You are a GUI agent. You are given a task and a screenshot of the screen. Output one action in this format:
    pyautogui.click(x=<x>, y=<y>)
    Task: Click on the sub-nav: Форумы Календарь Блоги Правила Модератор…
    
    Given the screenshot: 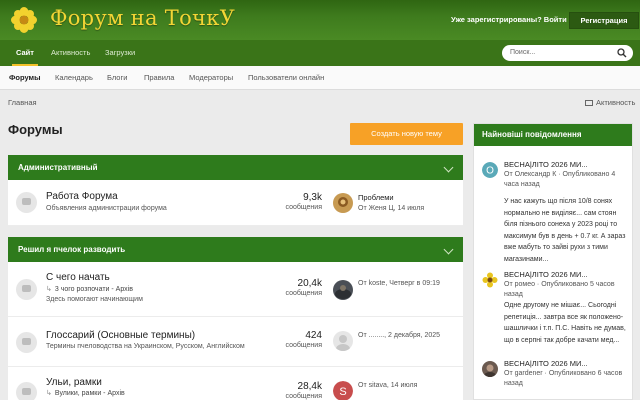 What is the action you would take?
    pyautogui.click(x=320, y=78)
    